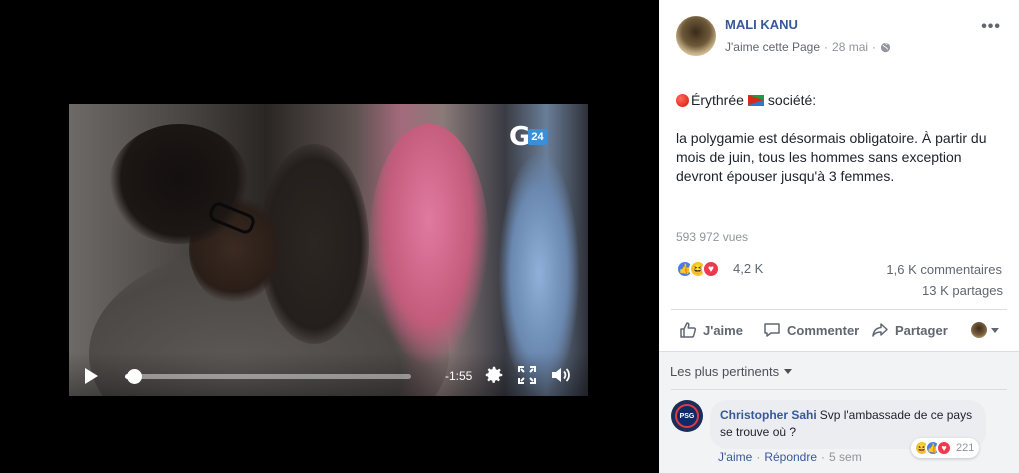  What do you see at coordinates (880, 330) in the screenshot?
I see `share-icon` at bounding box center [880, 330].